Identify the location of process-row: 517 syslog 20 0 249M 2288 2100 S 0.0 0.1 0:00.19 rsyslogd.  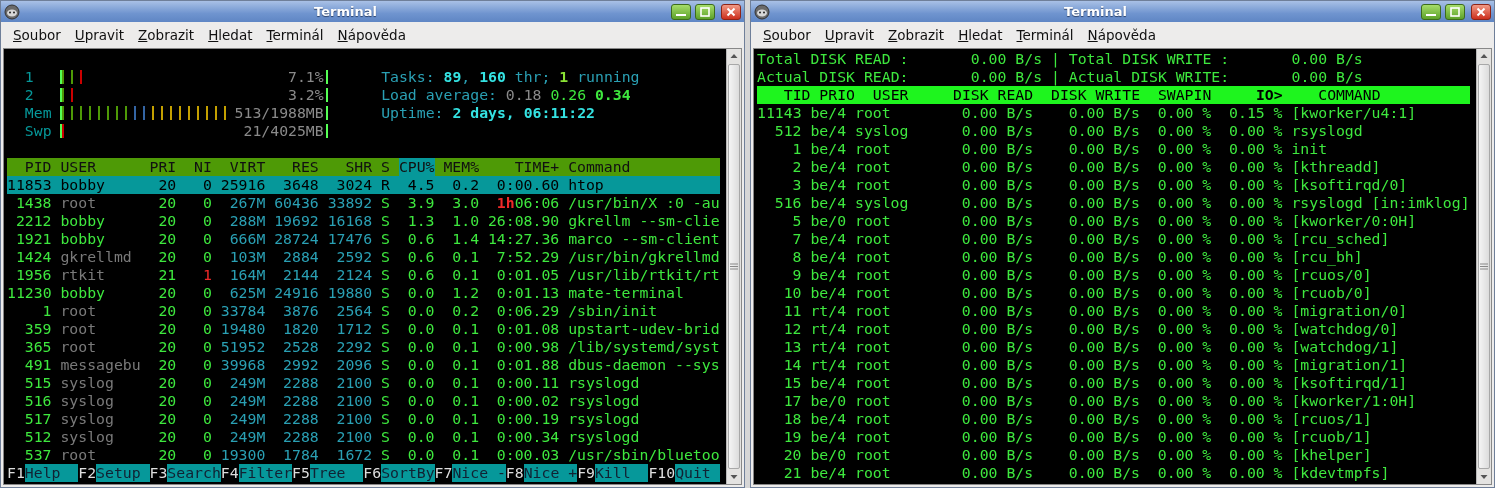
(363, 419).